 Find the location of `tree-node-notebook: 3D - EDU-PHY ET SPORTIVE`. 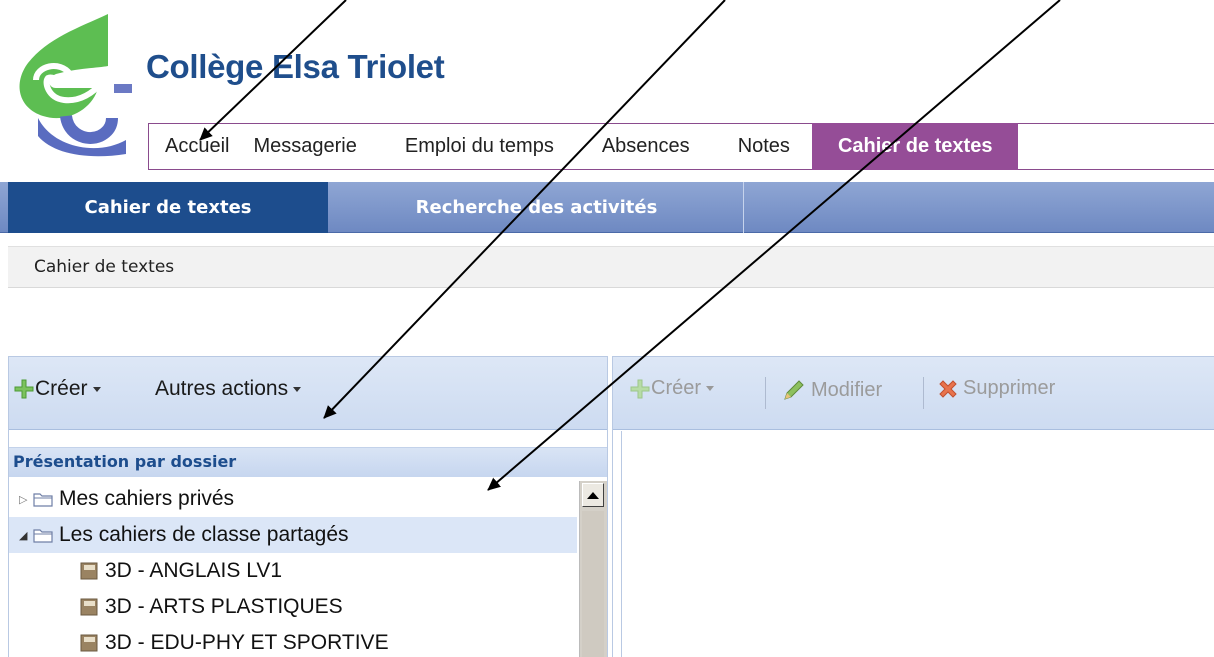

tree-node-notebook: 3D - EDU-PHY ET SPORTIVE is located at coordinates (293, 641).